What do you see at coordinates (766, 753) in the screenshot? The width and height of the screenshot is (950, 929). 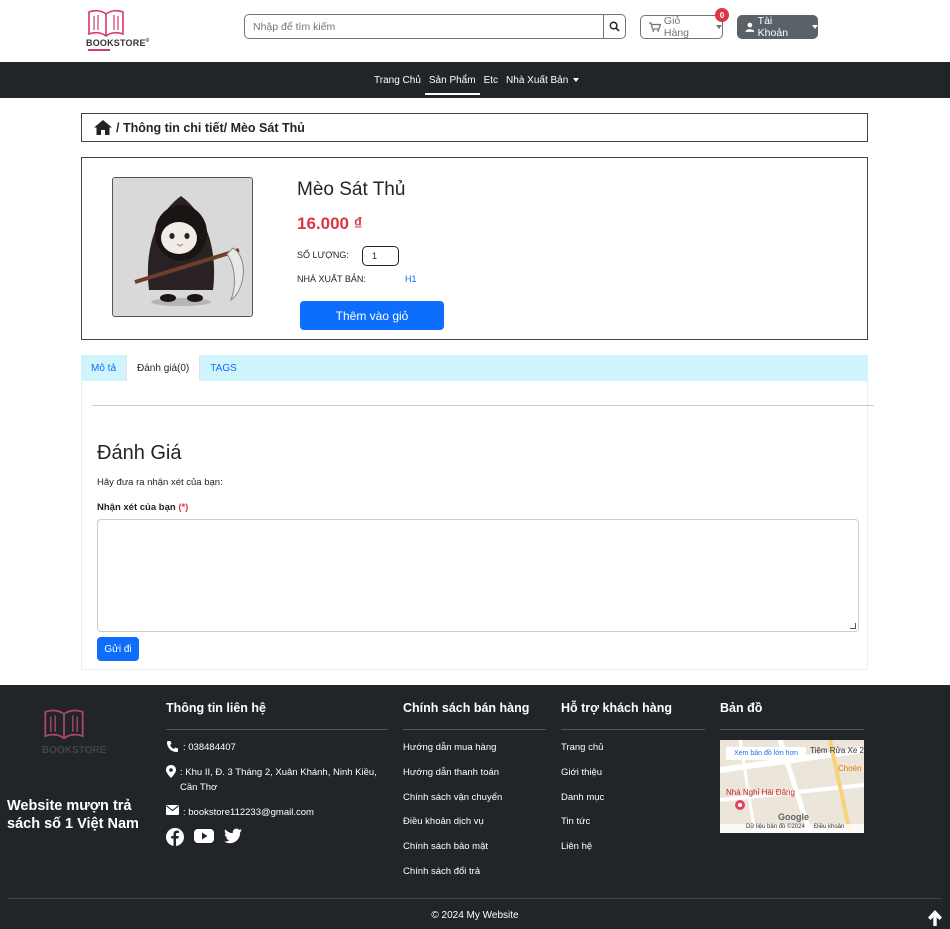 I see `view-larger-map-link: Xem bản đồ lớn hơn` at bounding box center [766, 753].